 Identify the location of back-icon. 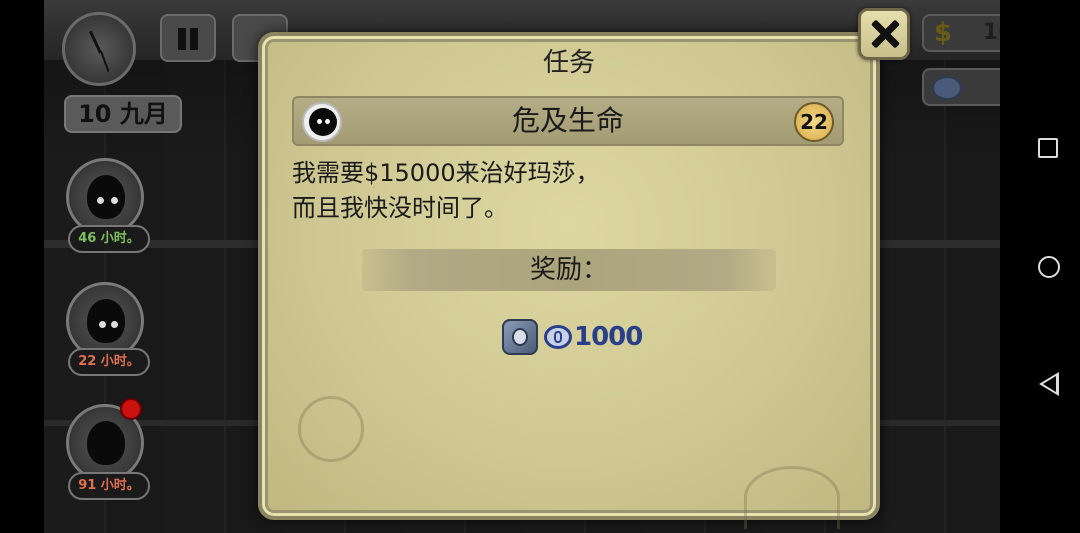
(1049, 384).